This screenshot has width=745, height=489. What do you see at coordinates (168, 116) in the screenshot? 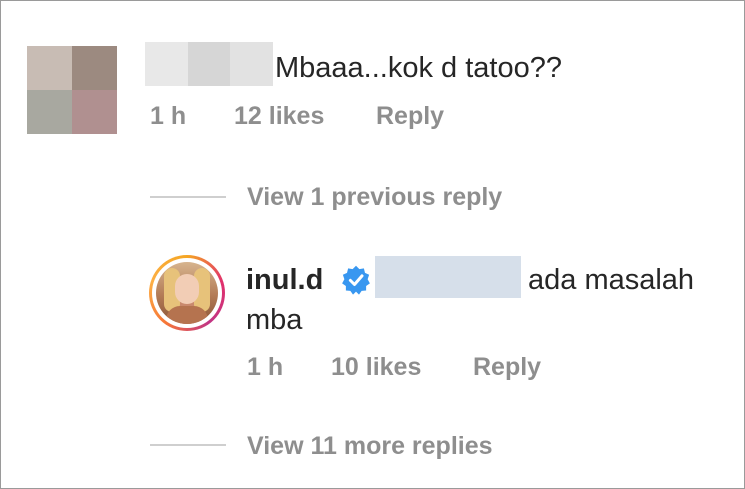
I see `comment-timestamp: 1 h` at bounding box center [168, 116].